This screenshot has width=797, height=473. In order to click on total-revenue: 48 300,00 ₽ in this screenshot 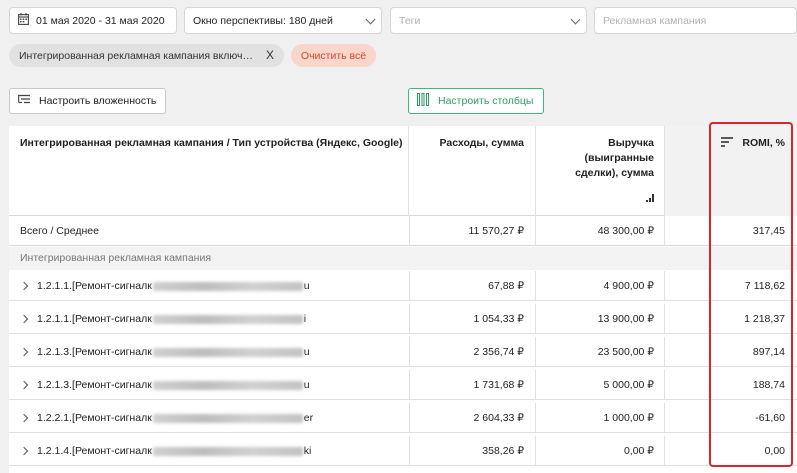, I will do `click(600, 231)`.